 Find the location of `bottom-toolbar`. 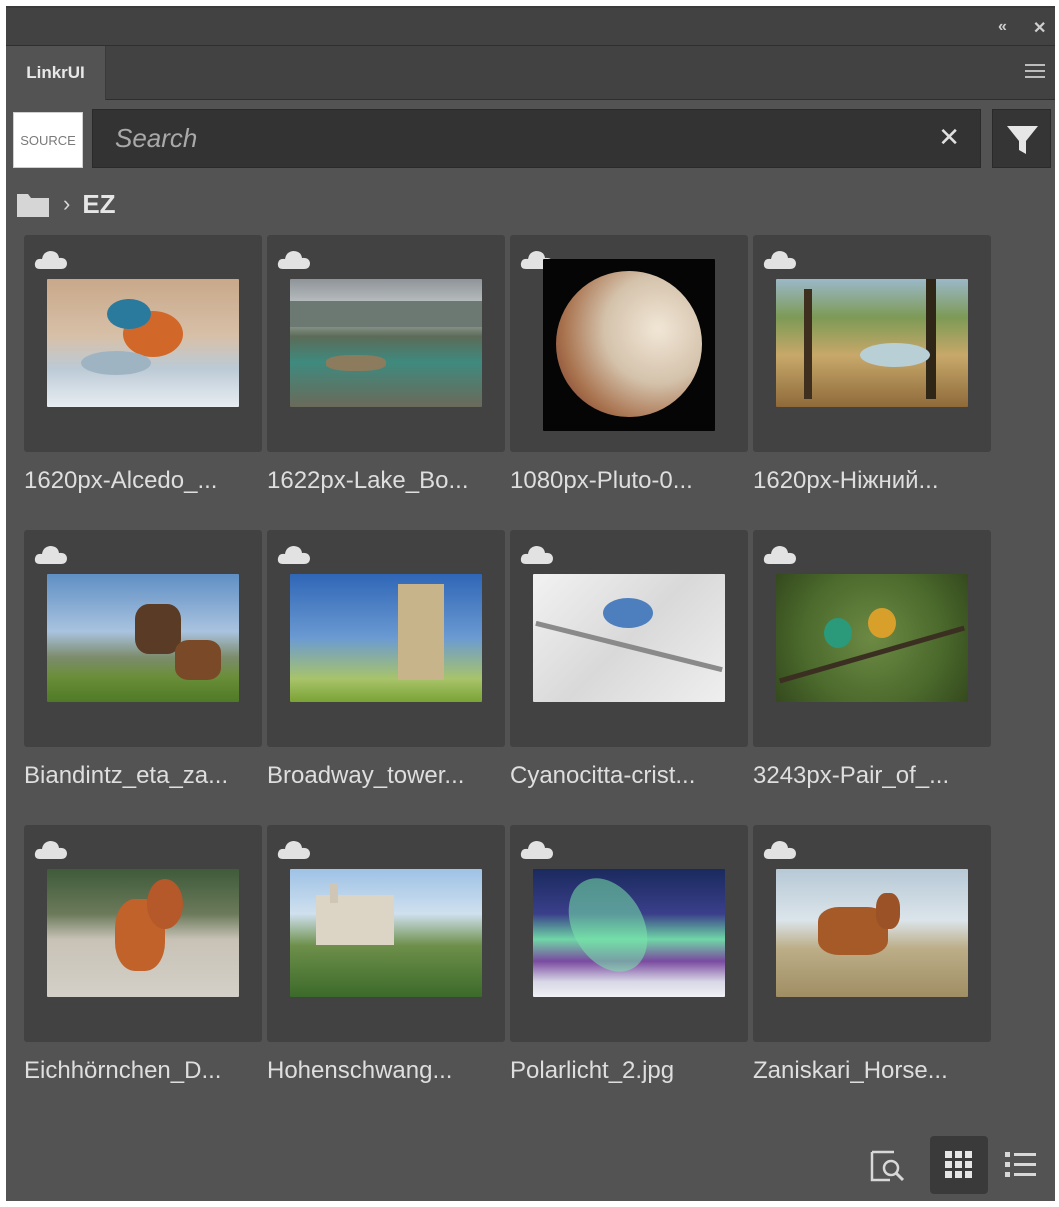

bottom-toolbar is located at coordinates (530, 1165).